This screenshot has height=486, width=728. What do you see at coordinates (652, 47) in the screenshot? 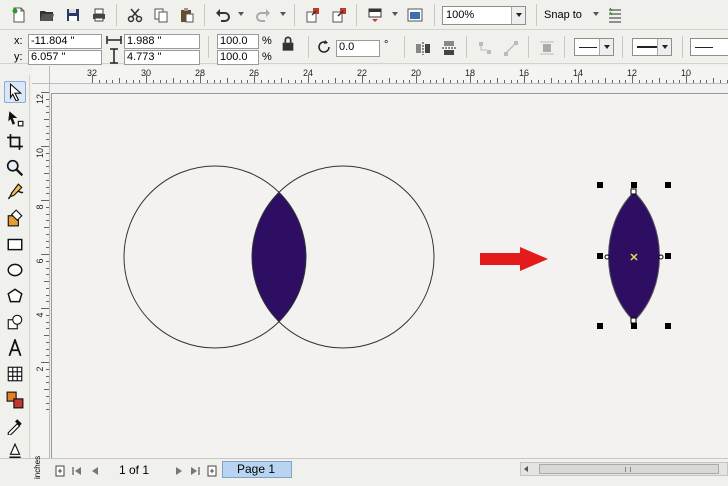
I see `outline-width-select` at bounding box center [652, 47].